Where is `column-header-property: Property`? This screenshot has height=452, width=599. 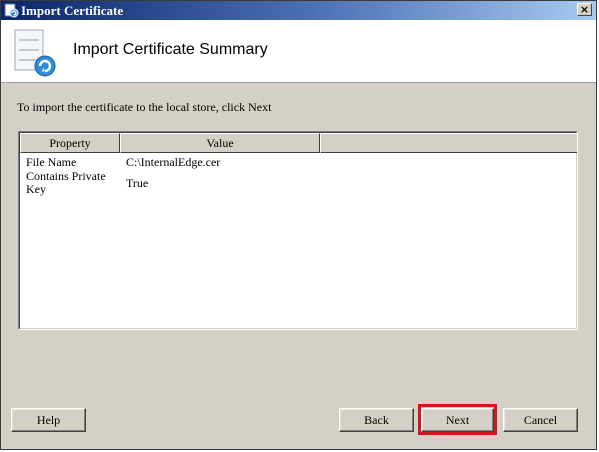 column-header-property: Property is located at coordinates (70, 143).